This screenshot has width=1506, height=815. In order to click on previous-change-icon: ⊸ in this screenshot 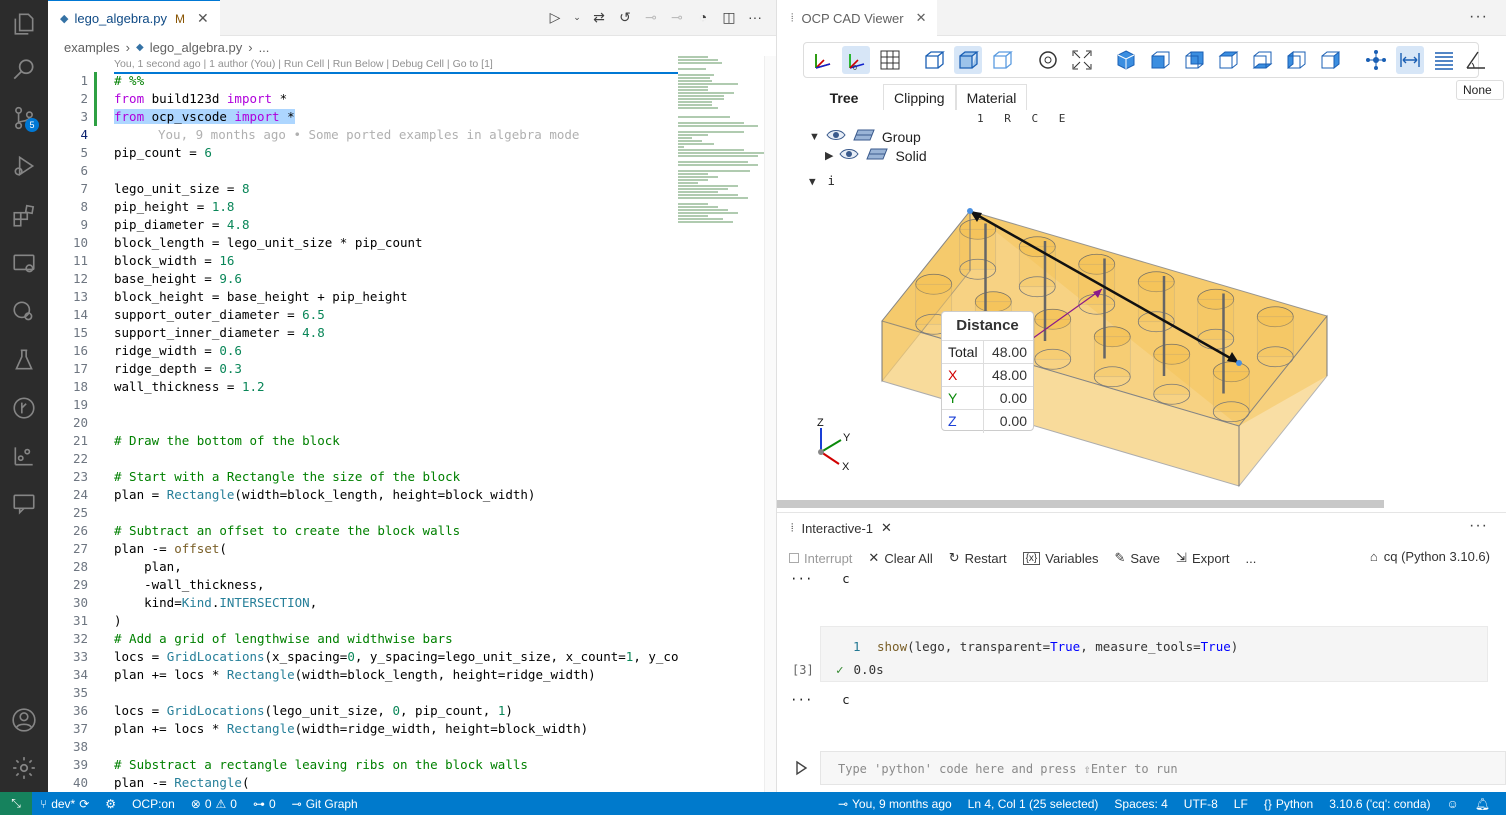, I will do `click(651, 17)`.